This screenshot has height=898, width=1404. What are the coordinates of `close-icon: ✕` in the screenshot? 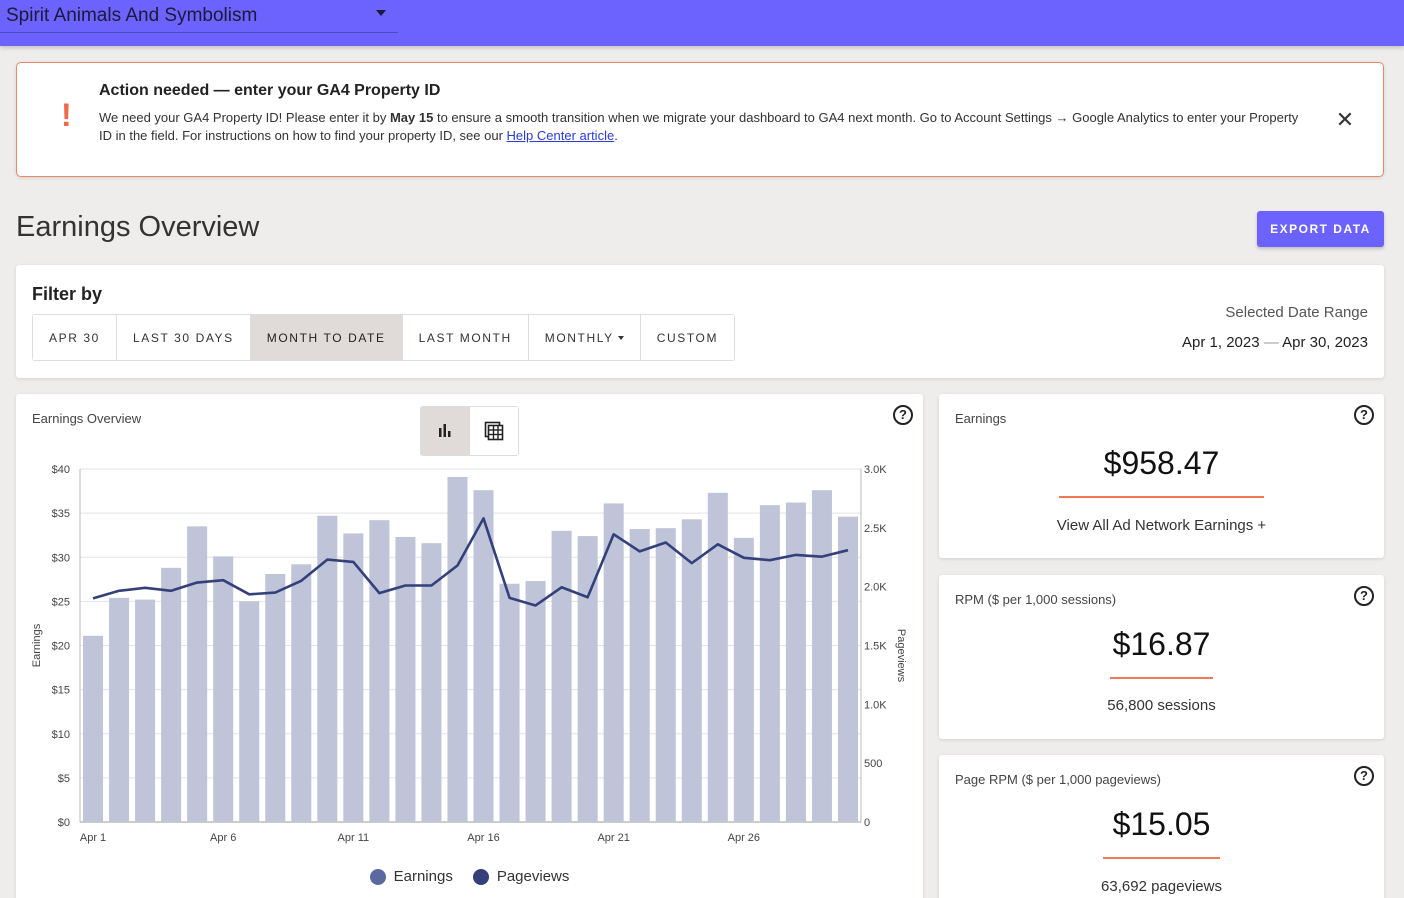 It's located at (1345, 120).